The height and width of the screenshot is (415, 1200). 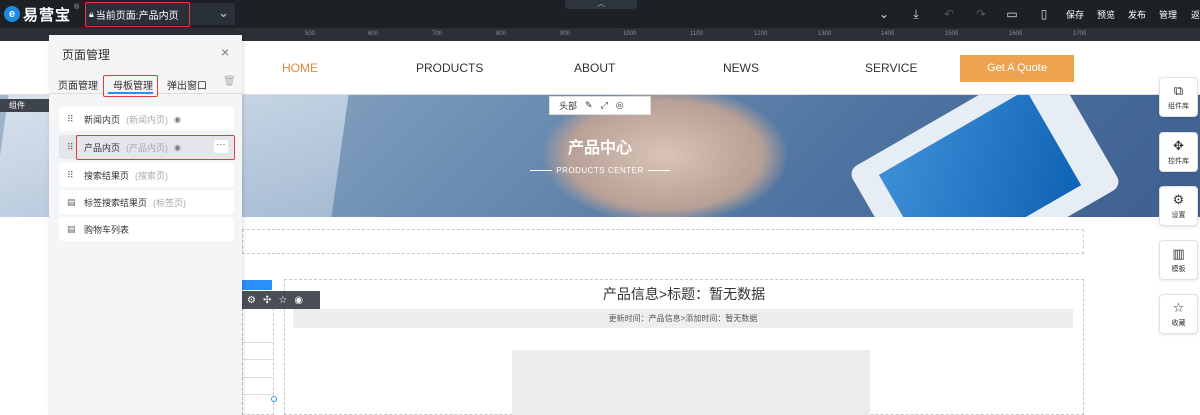 I want to click on ruler-tick: 500, so click(x=310, y=34).